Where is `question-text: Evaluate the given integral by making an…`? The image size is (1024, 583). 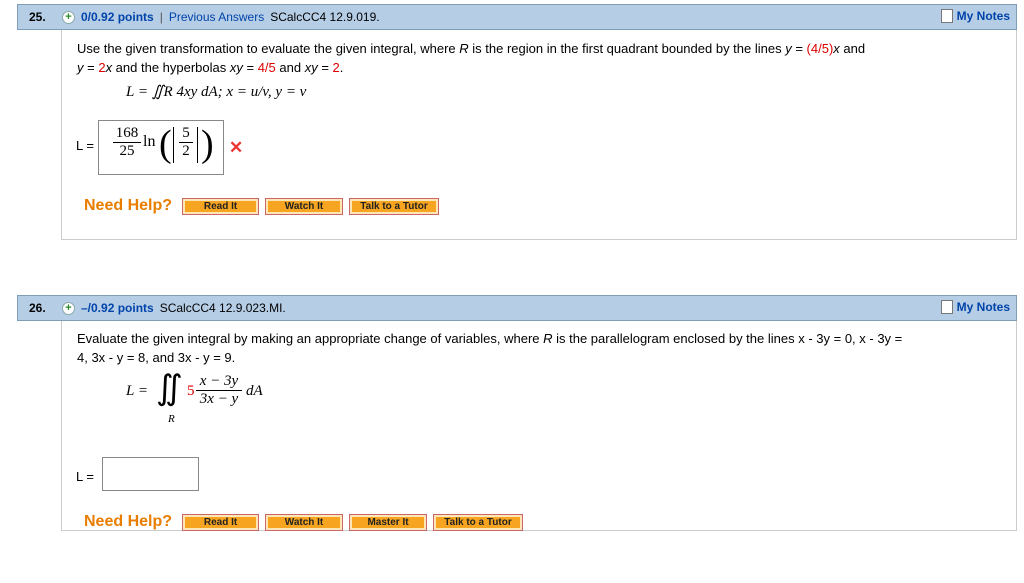
question-text: Evaluate the given integral by making an… is located at coordinates (490, 348).